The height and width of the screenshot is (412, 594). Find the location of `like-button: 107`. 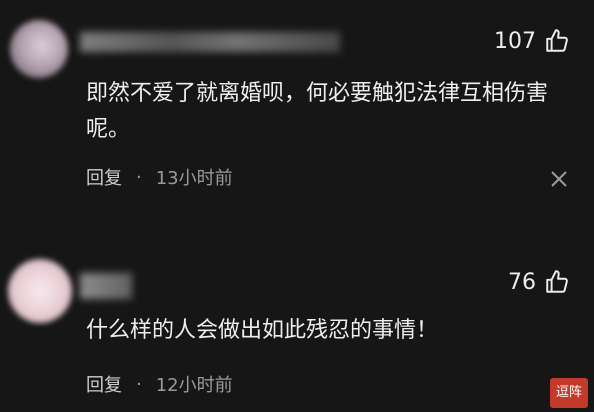

like-button: 107 is located at coordinates (532, 41).